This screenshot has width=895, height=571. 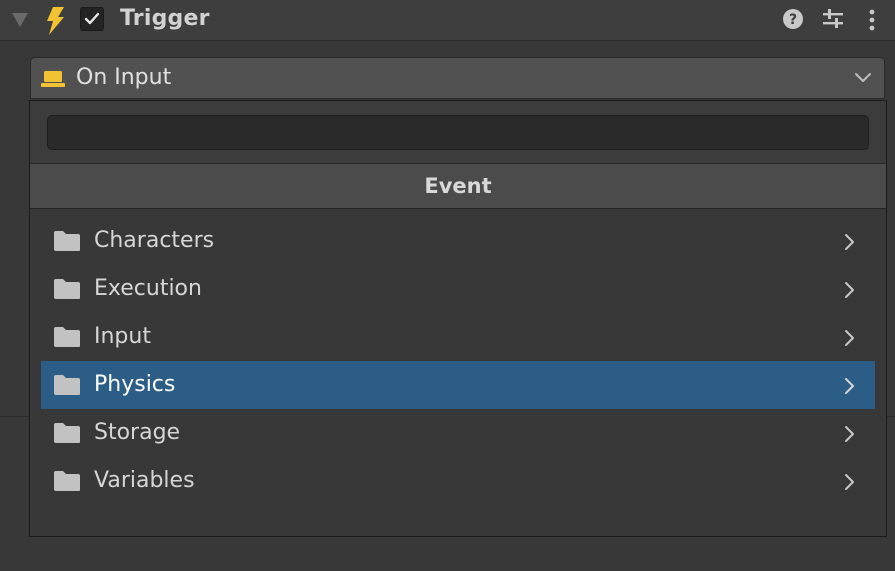 What do you see at coordinates (135, 384) in the screenshot?
I see `list-item-label: Physics` at bounding box center [135, 384].